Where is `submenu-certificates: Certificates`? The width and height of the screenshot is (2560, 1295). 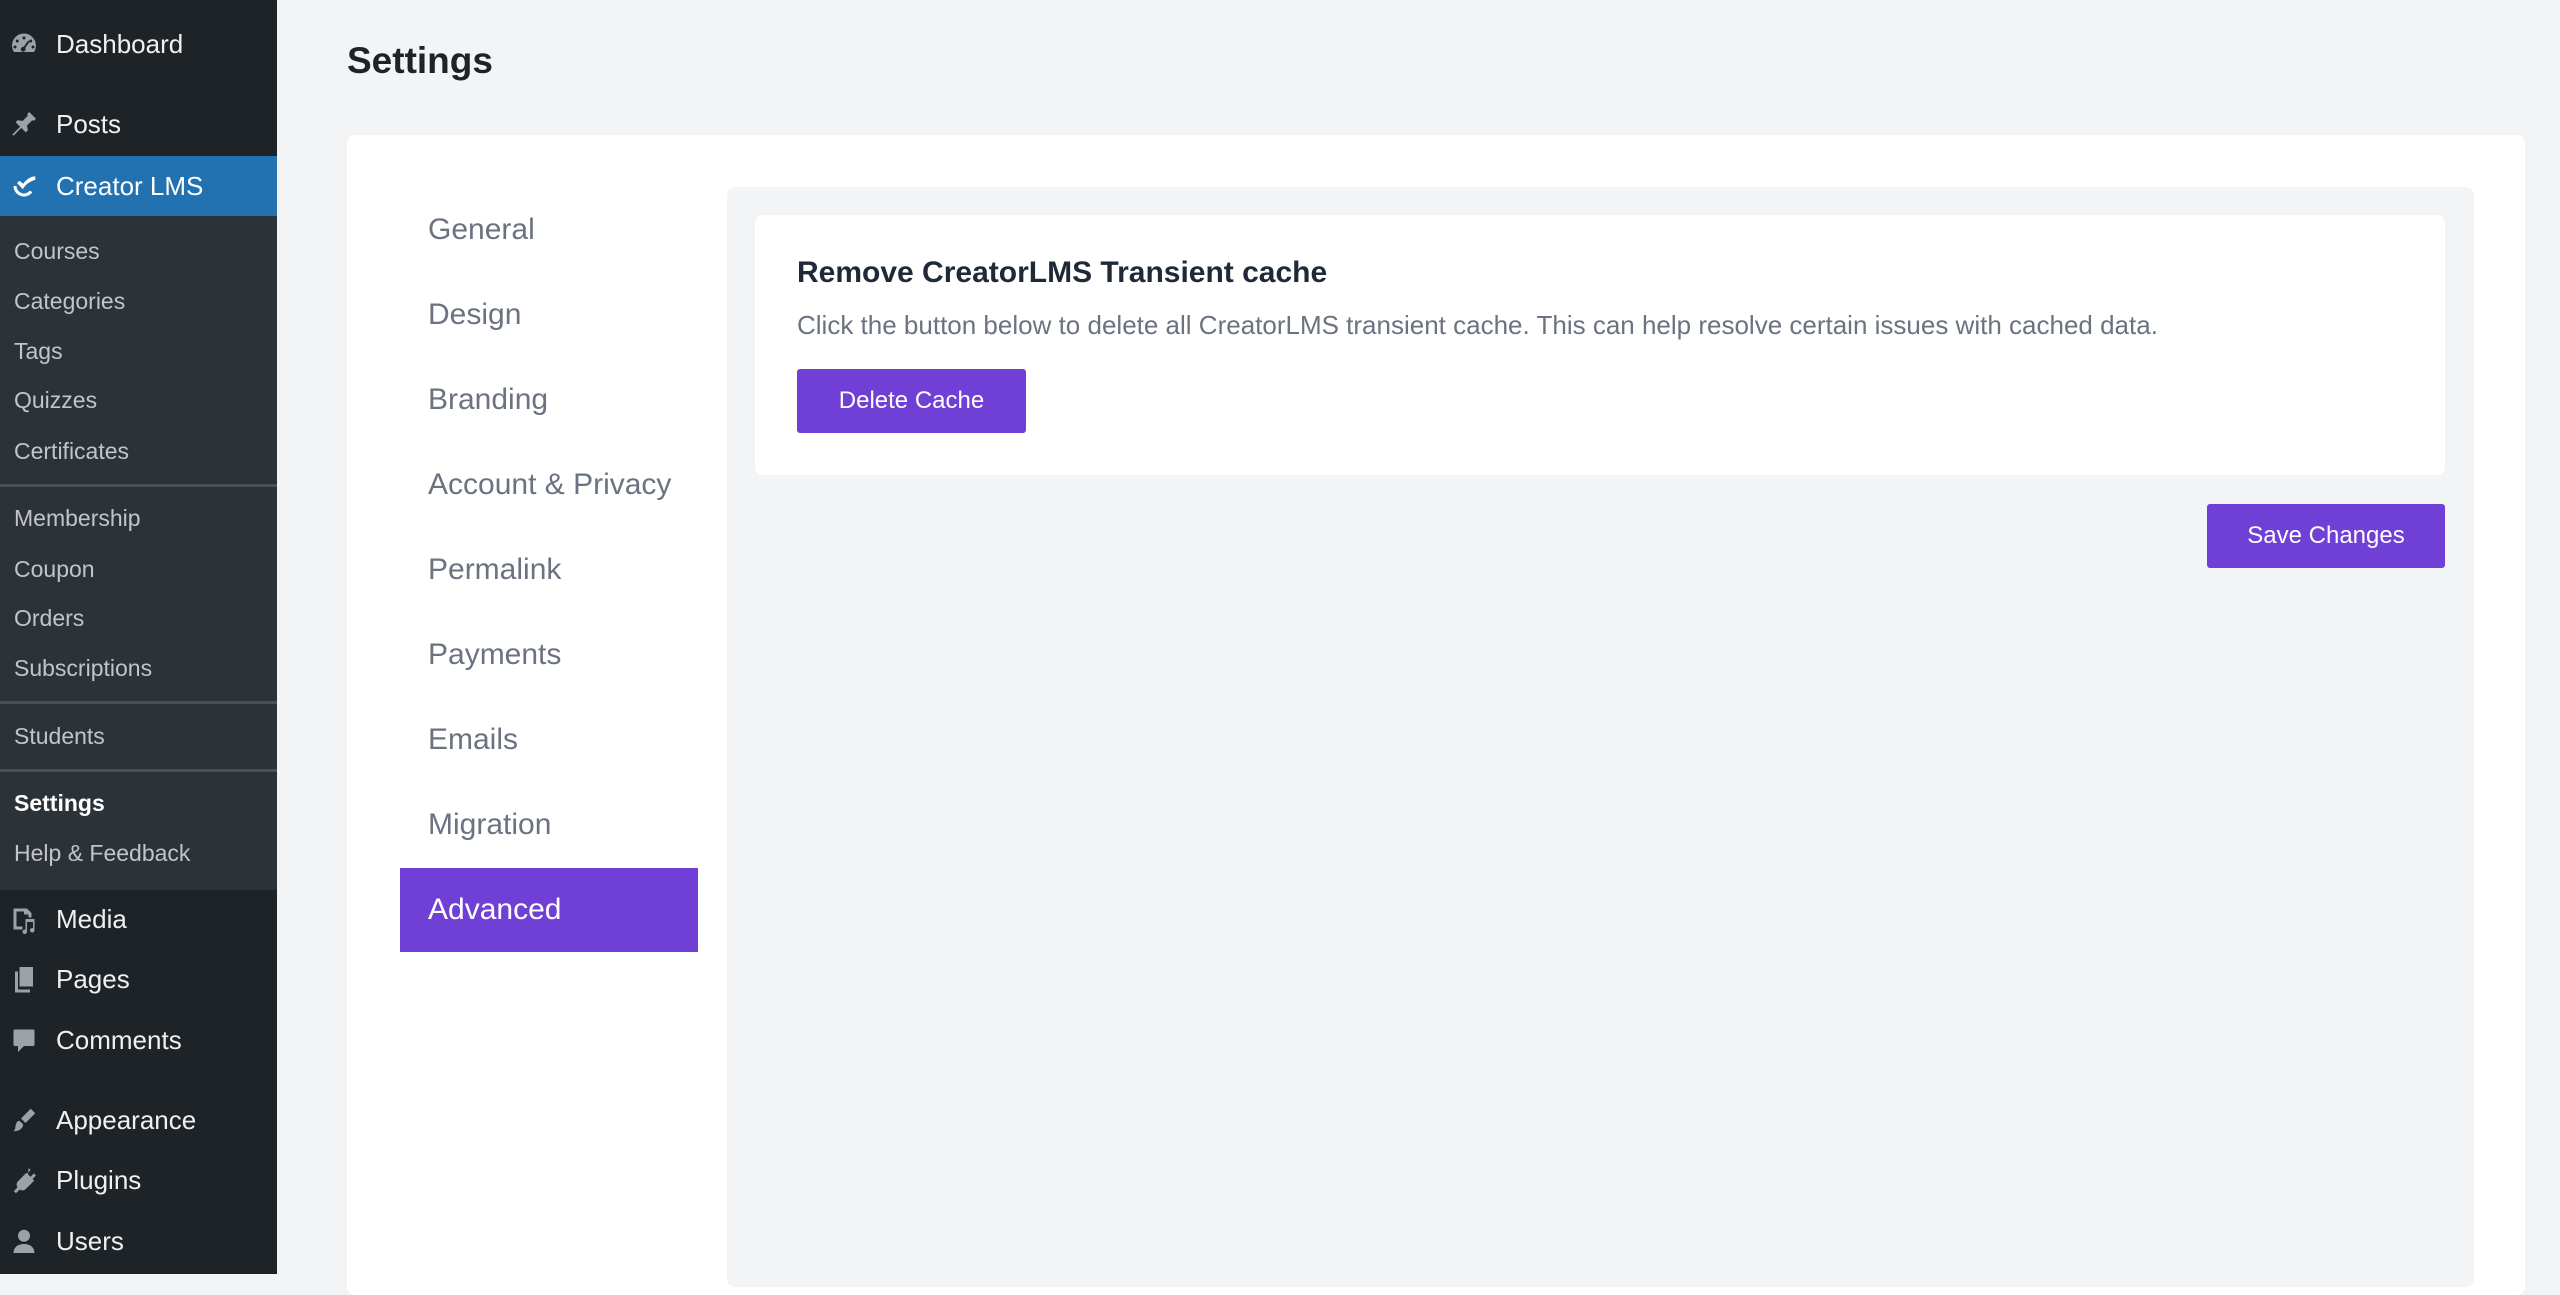 submenu-certificates: Certificates is located at coordinates (71, 451).